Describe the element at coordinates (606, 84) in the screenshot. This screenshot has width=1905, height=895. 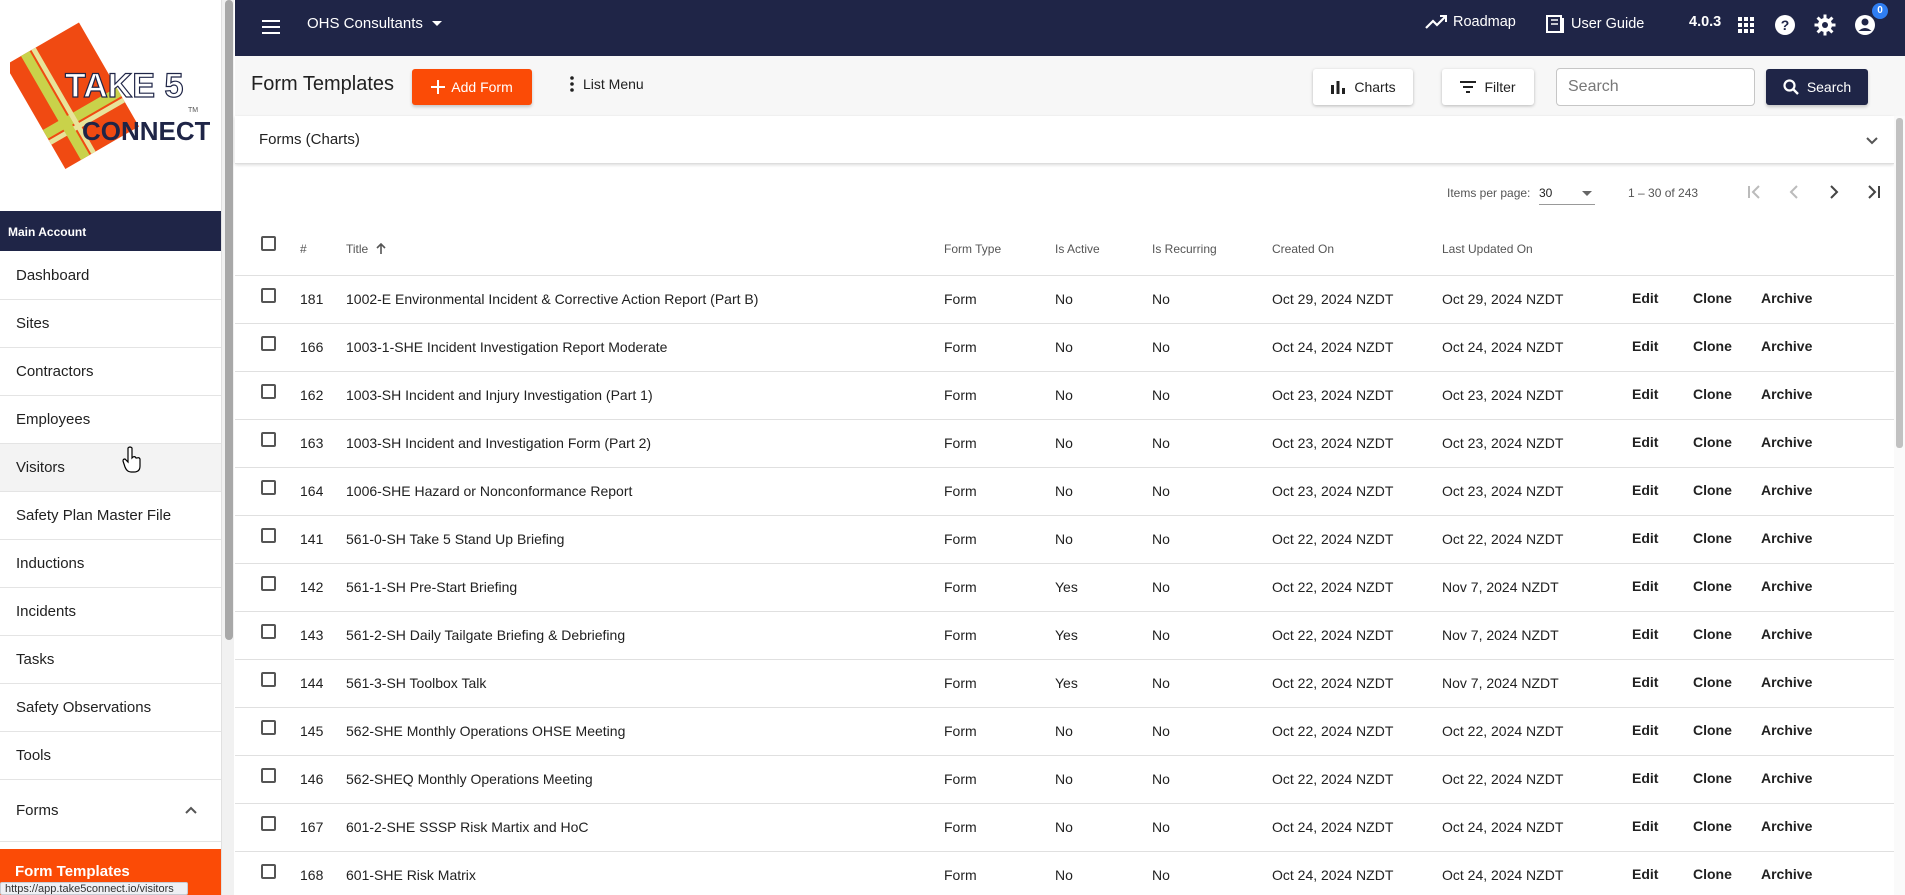
I see `list-menu-button: List Menu` at that location.